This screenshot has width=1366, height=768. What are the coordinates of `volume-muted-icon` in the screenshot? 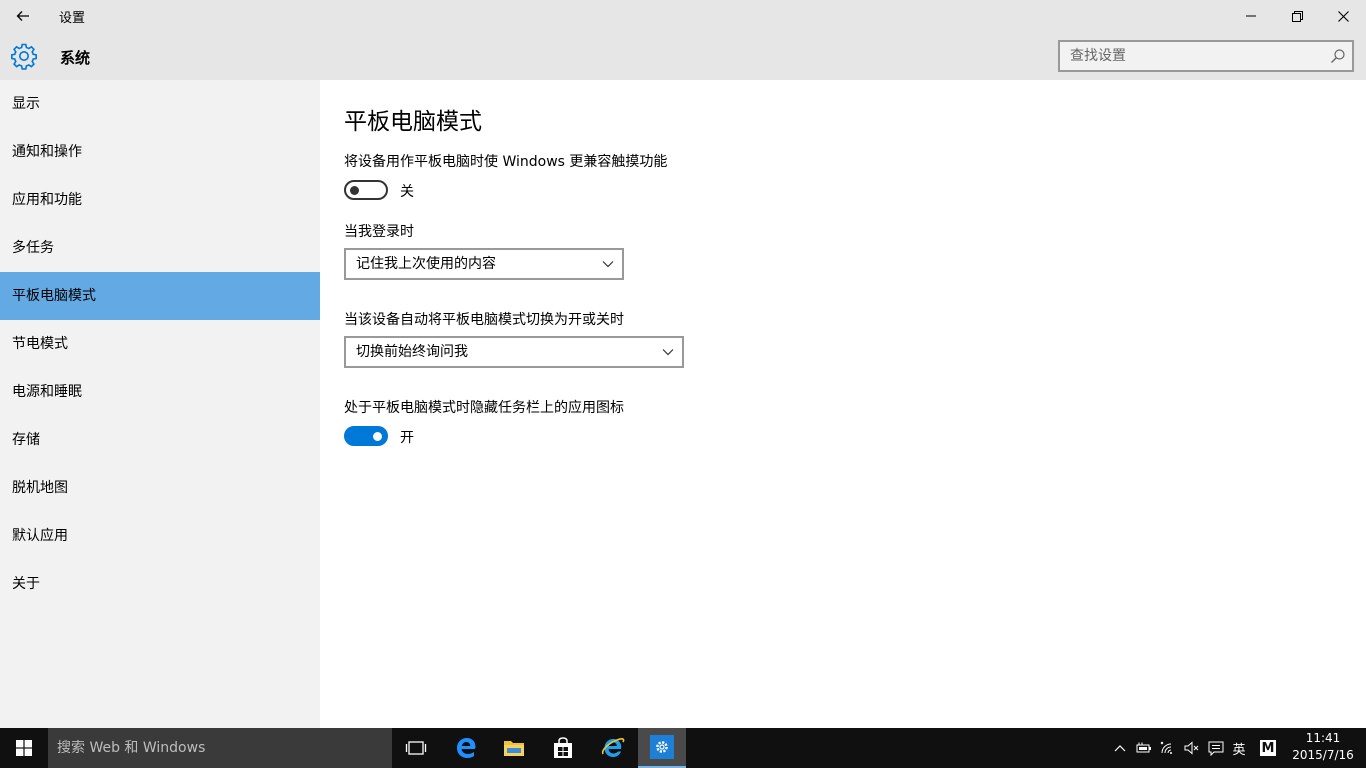 It's located at (1191, 748).